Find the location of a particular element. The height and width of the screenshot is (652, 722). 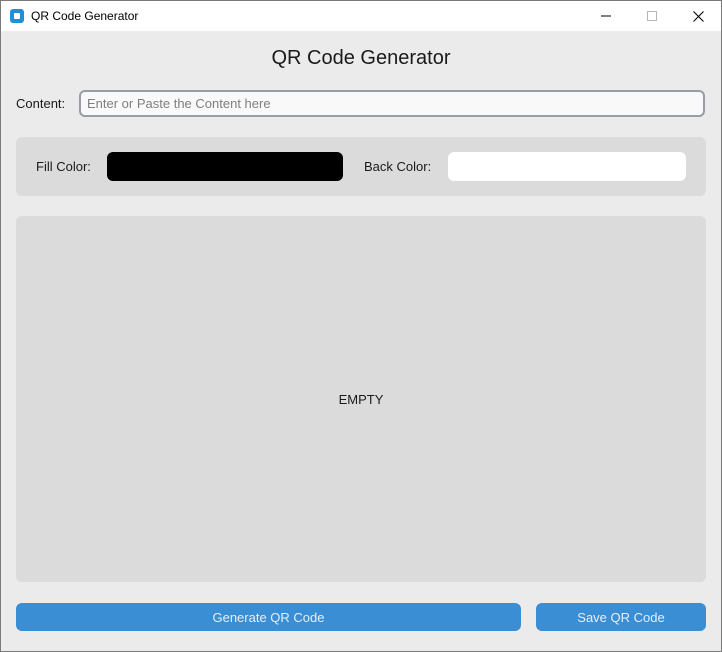

back-color-label: Back Color: is located at coordinates (398, 166).